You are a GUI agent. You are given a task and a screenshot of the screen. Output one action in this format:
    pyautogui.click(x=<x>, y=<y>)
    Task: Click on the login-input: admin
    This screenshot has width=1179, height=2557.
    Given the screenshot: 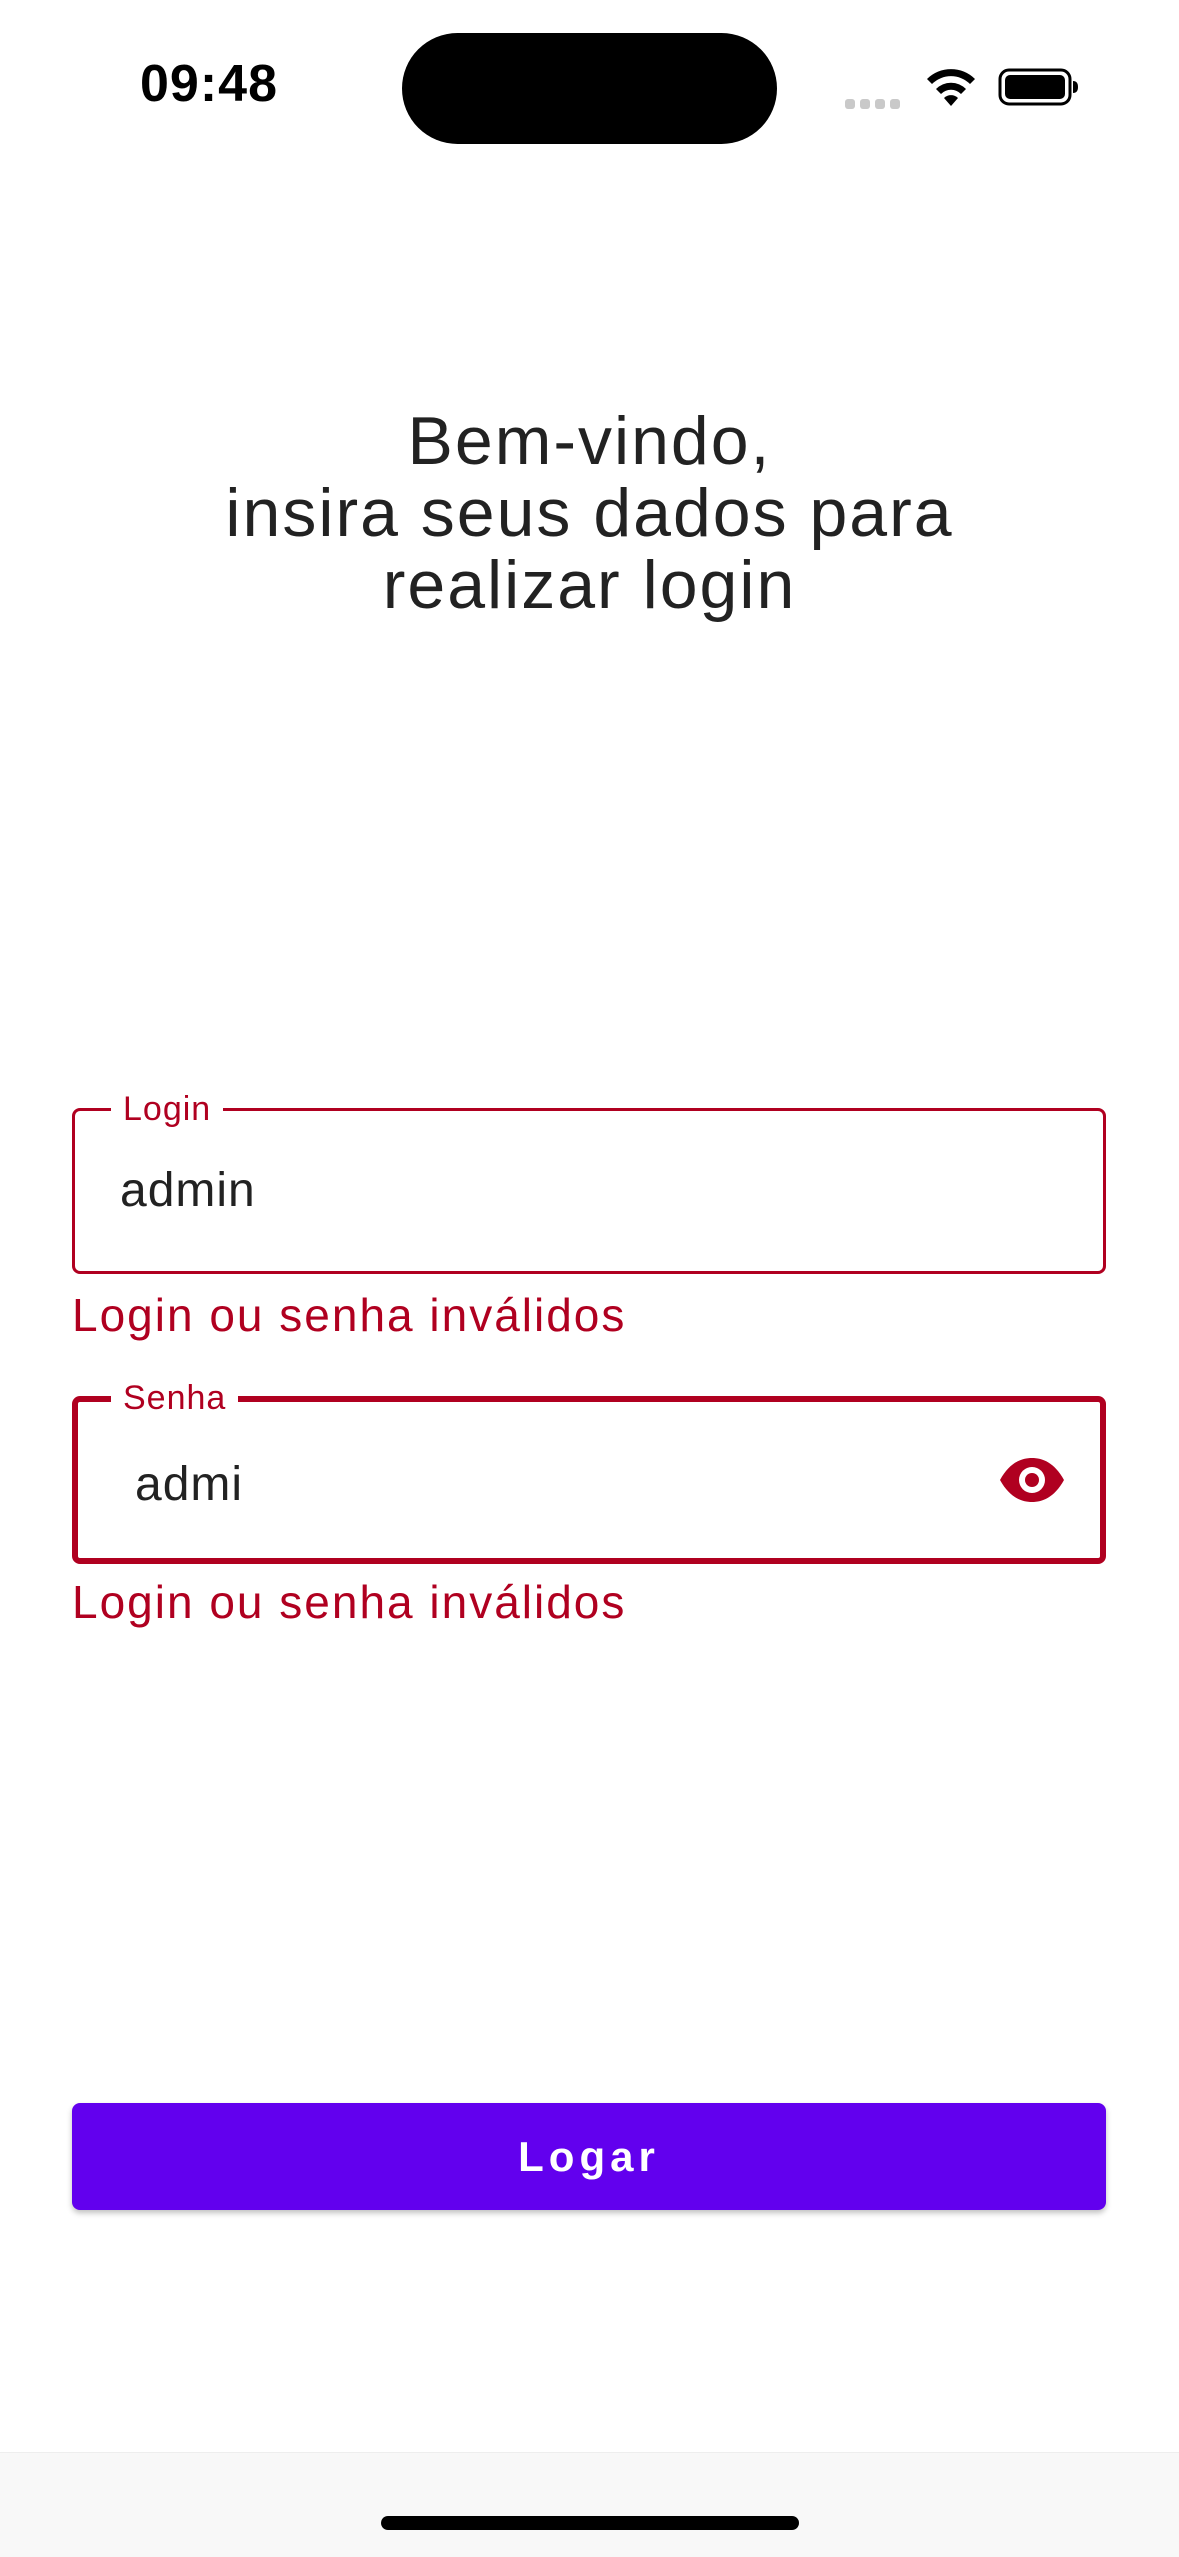 What is the action you would take?
    pyautogui.click(x=188, y=1190)
    